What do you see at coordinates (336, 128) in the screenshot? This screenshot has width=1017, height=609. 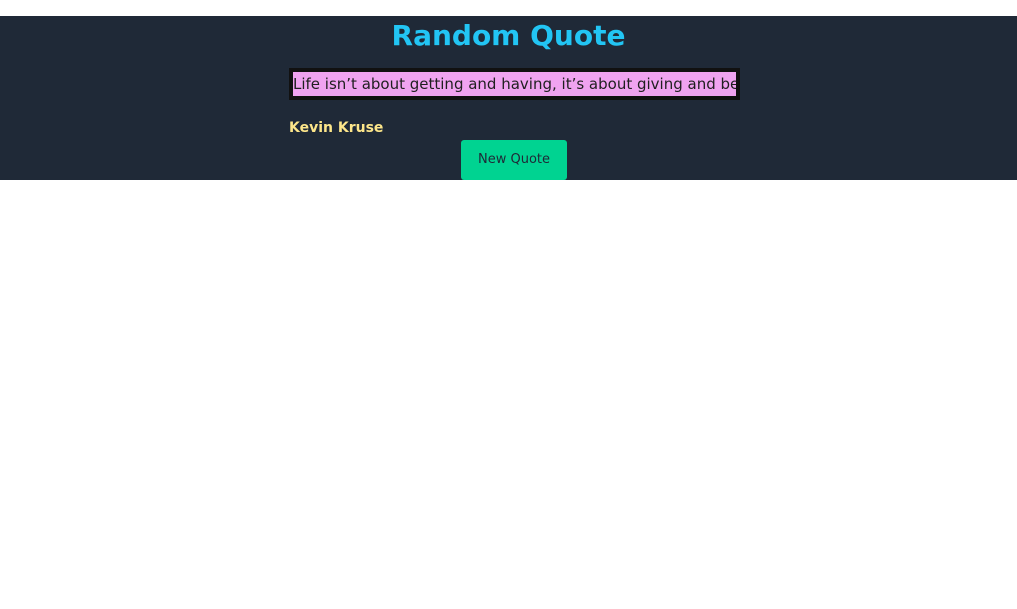 I see `quote-author: Kevin Kruse` at bounding box center [336, 128].